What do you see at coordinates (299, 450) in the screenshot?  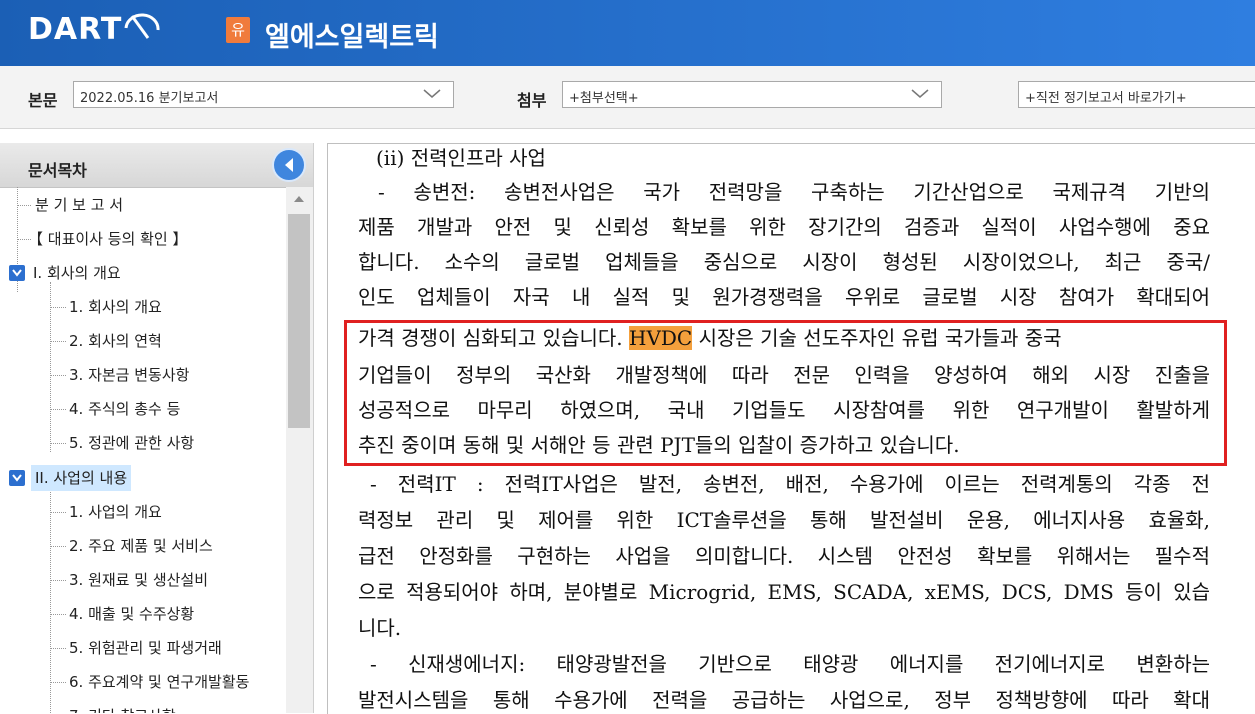 I see `toc-scrollbar` at bounding box center [299, 450].